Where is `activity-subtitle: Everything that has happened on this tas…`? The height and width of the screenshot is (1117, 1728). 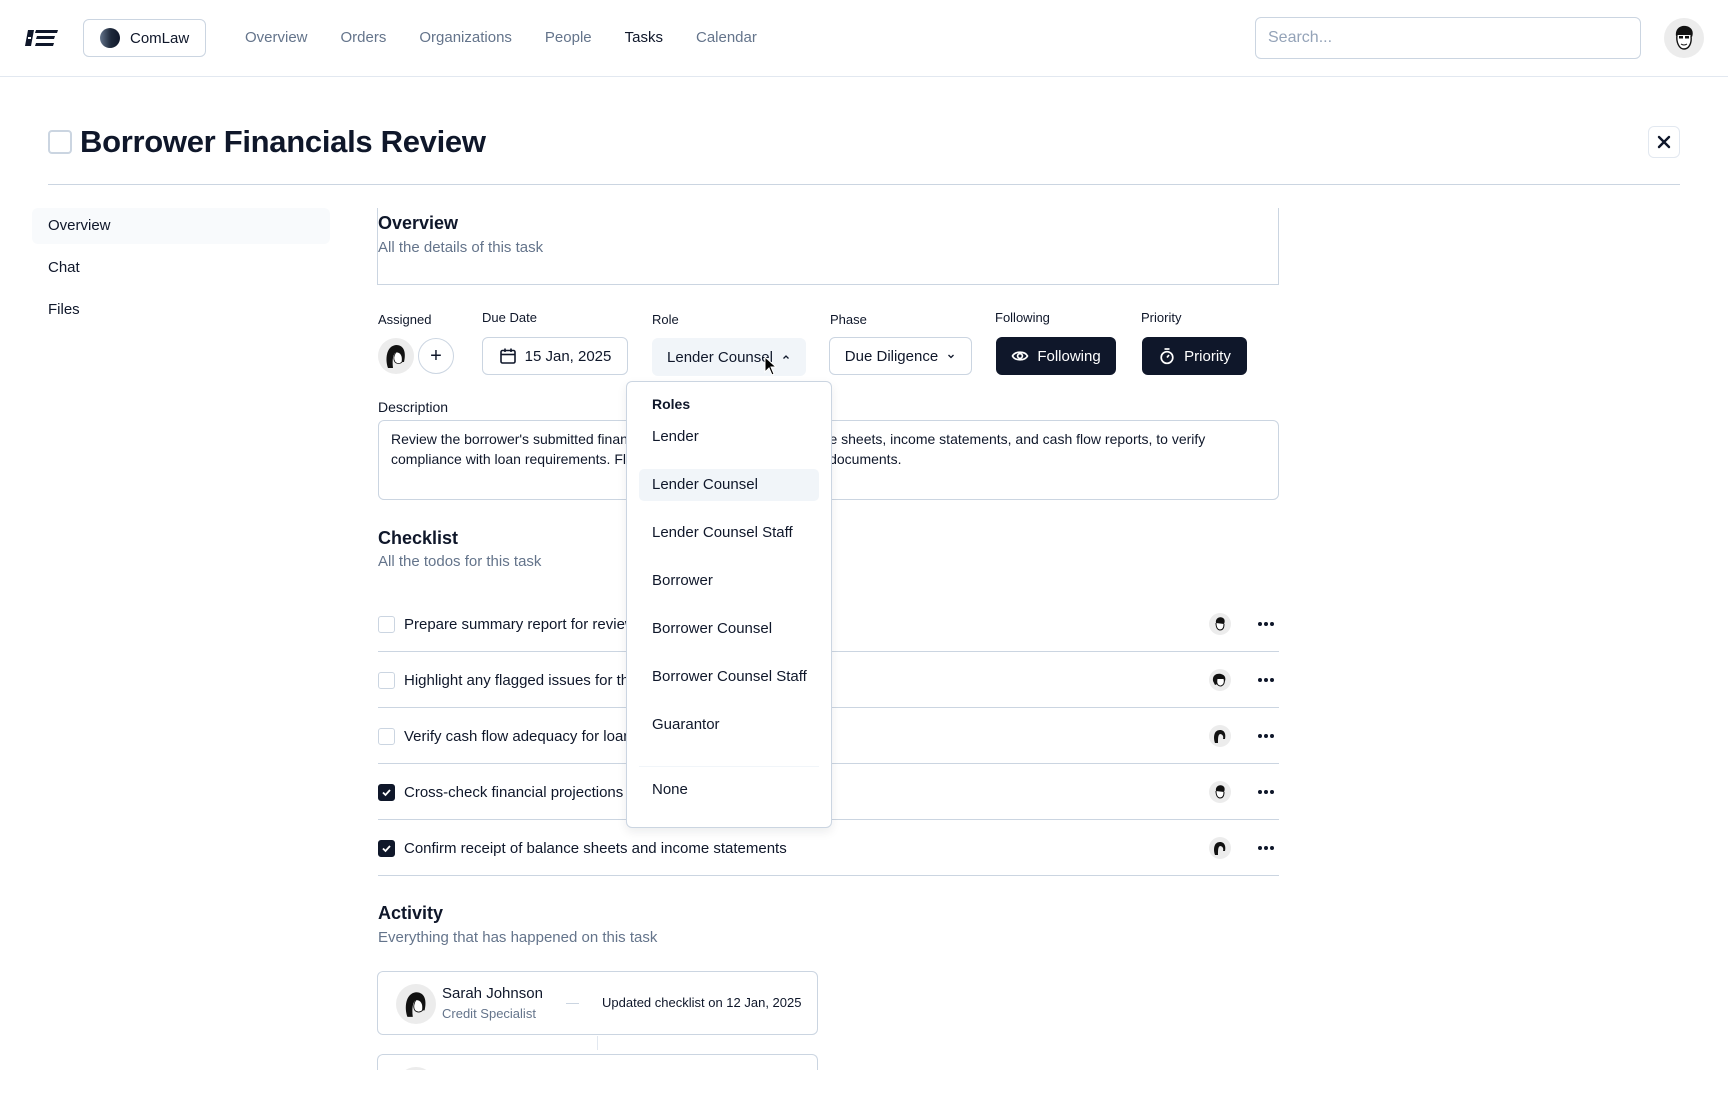
activity-subtitle: Everything that has happened on this tas… is located at coordinates (518, 937).